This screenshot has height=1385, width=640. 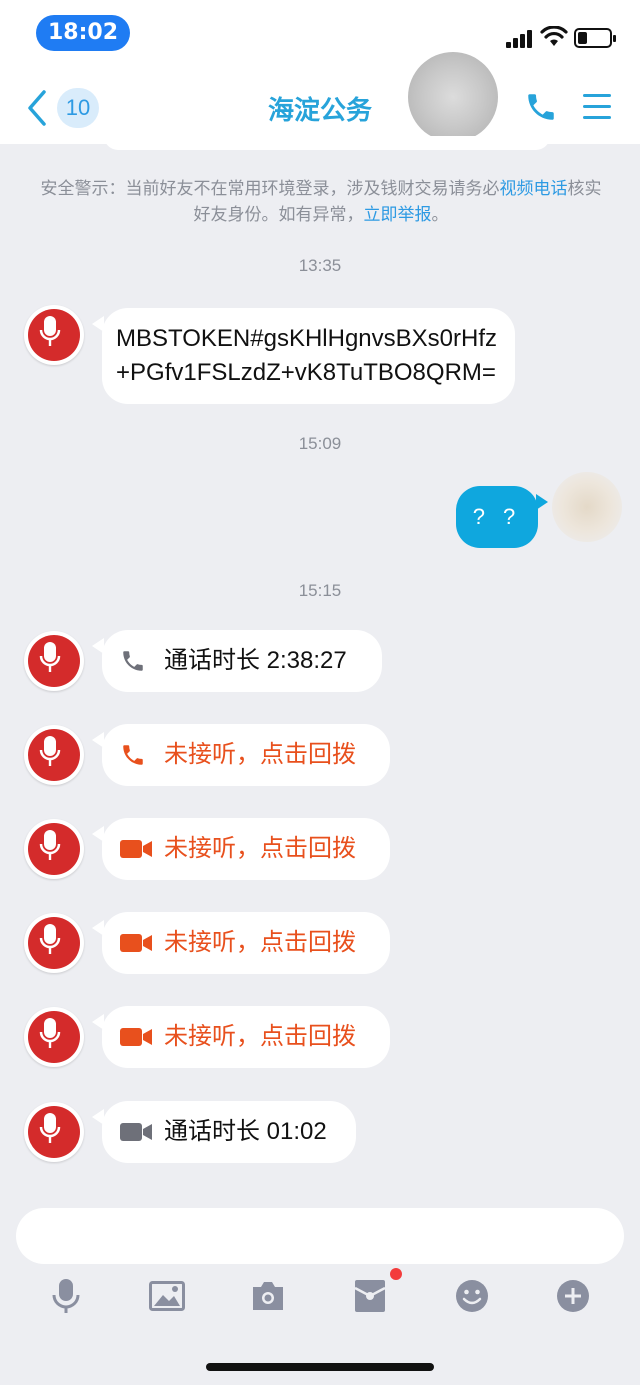 What do you see at coordinates (534, 188) in the screenshot?
I see `video-call-link: 视频电话` at bounding box center [534, 188].